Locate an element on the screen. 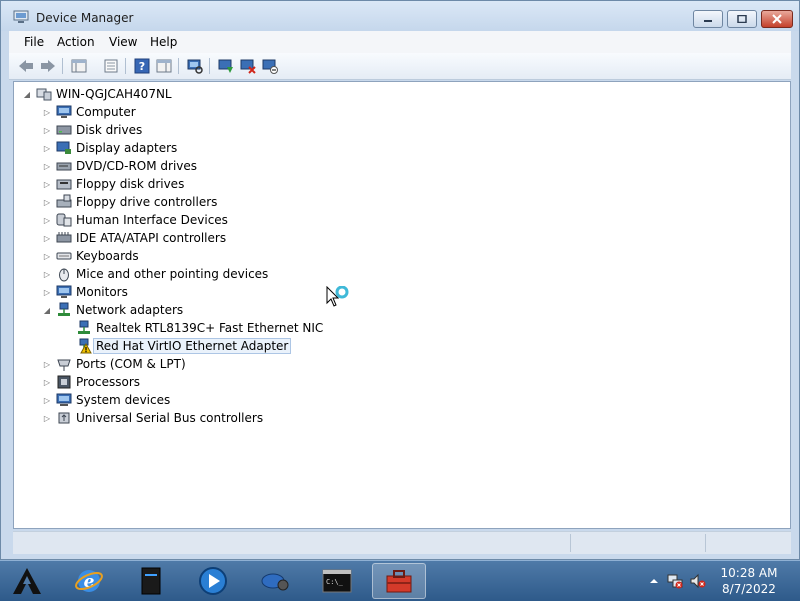 This screenshot has width=800, height=601. tree-label: IDE ATA/ATAPI controllers is located at coordinates (151, 238).